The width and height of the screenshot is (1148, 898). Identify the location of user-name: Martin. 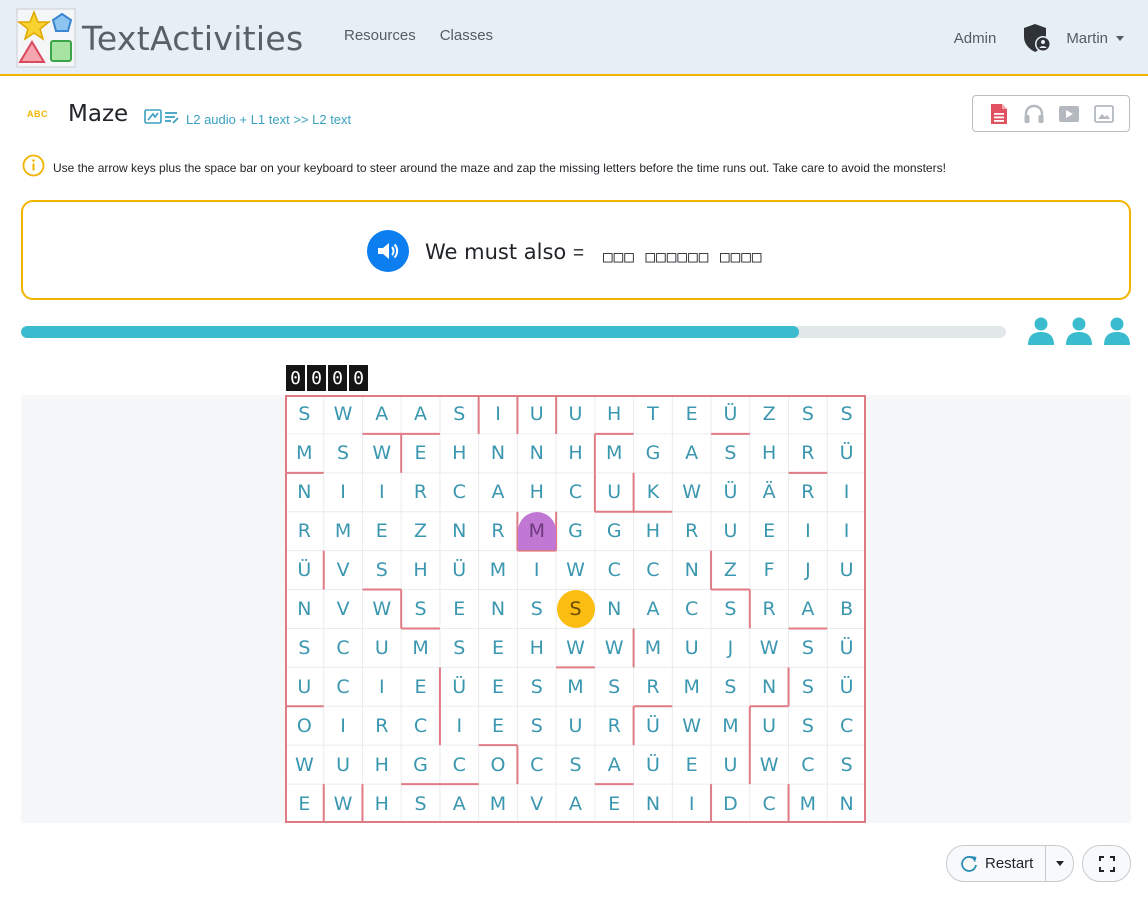
(1087, 38).